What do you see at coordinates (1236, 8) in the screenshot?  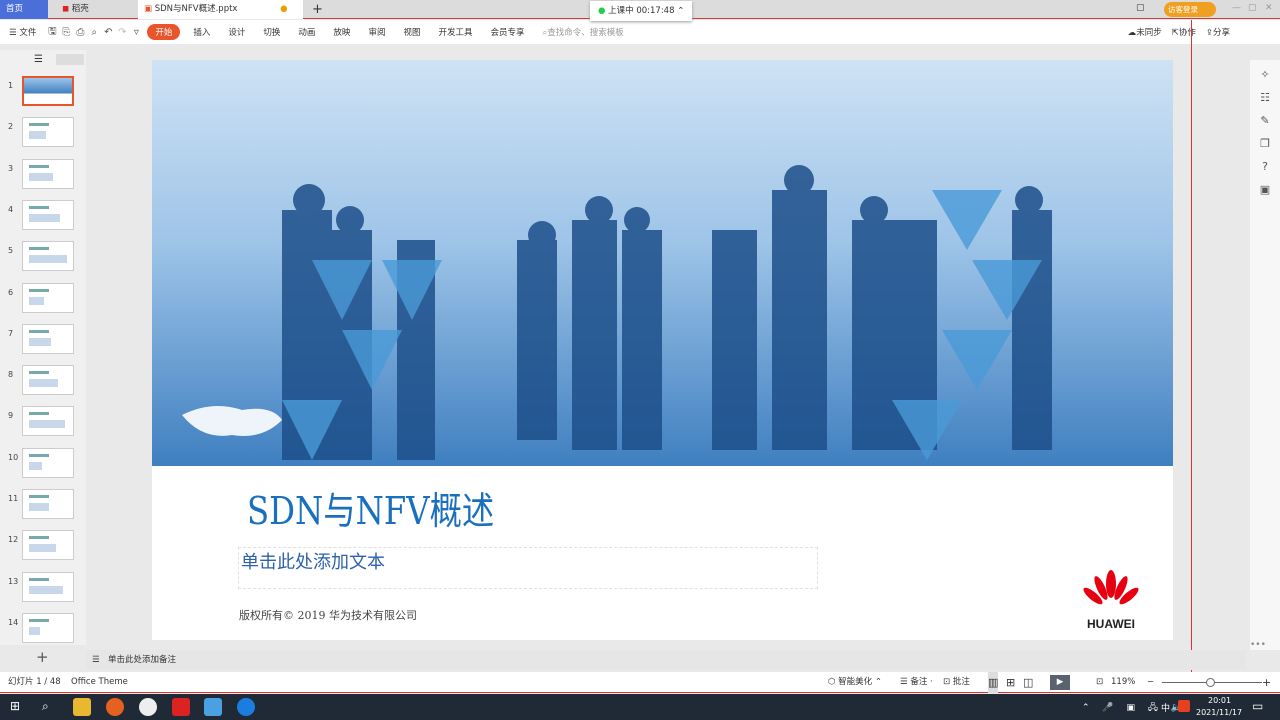 I see `minimize-button: —` at bounding box center [1236, 8].